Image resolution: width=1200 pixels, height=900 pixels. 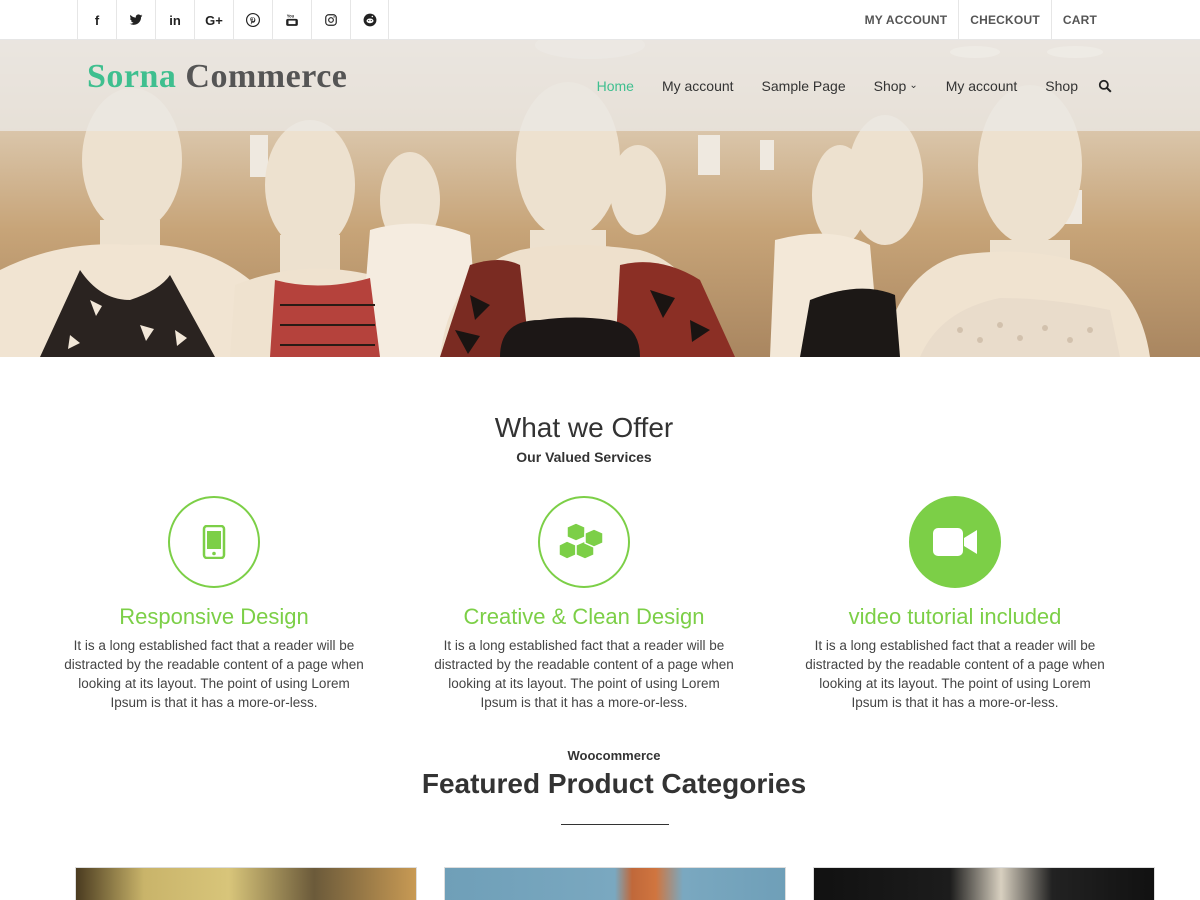 I want to click on google-plus-icon: G+, so click(x=213, y=20).